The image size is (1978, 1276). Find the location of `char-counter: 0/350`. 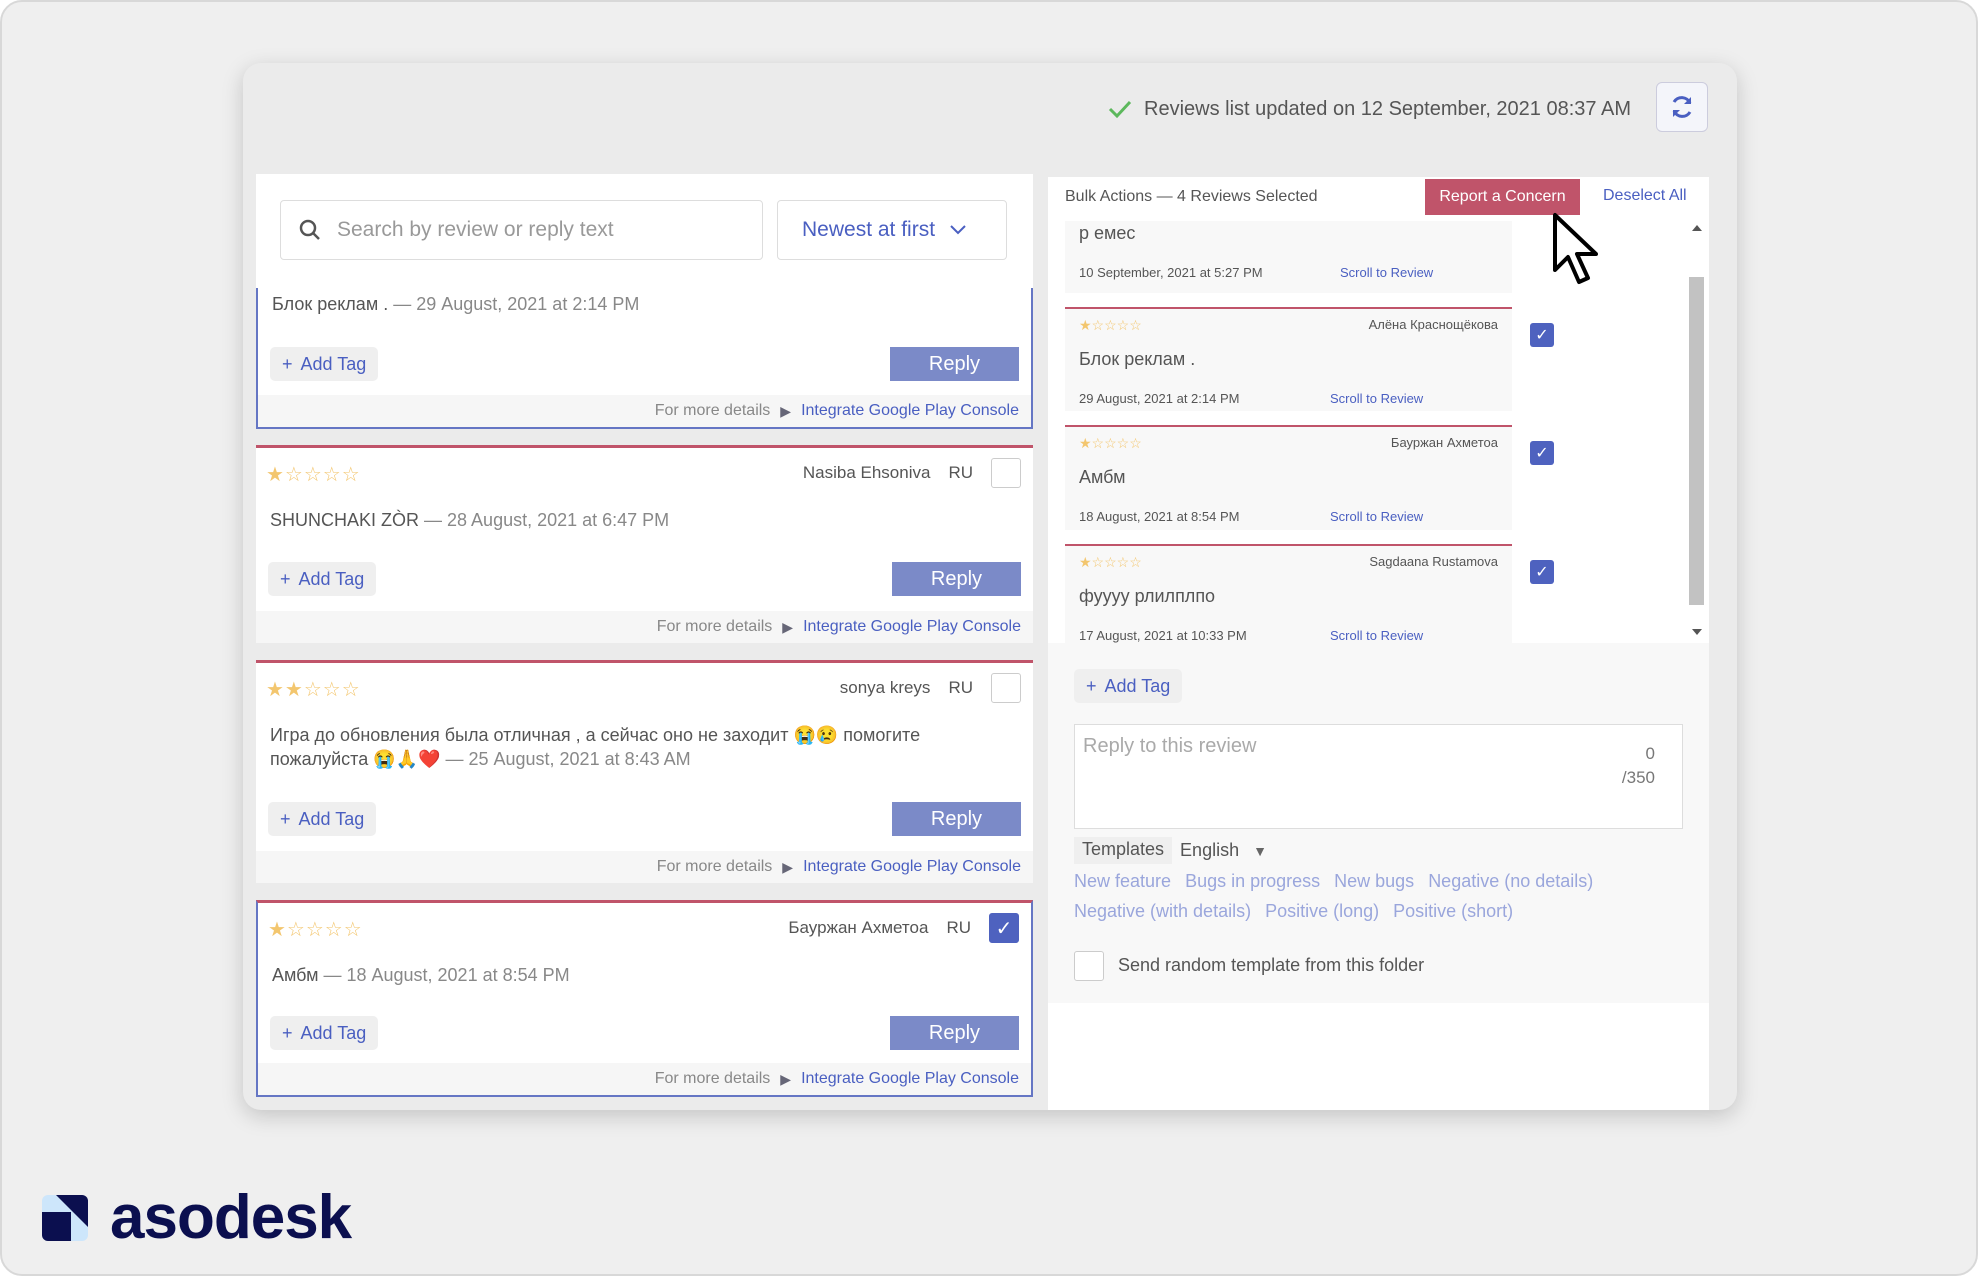

char-counter: 0/350 is located at coordinates (1632, 766).